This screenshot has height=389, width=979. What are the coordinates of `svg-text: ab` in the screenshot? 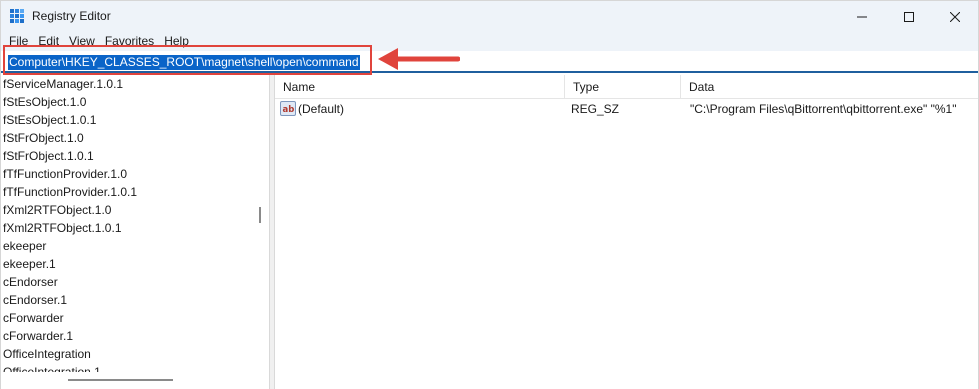 It's located at (289, 110).